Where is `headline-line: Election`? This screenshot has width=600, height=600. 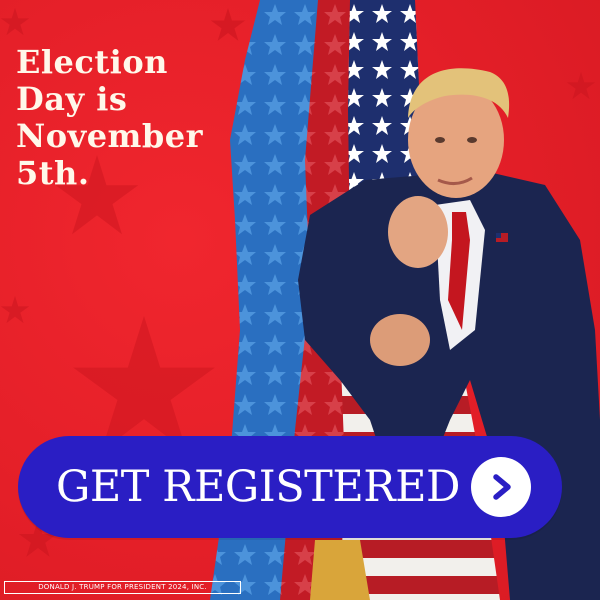
headline-line: Election is located at coordinates (92, 62).